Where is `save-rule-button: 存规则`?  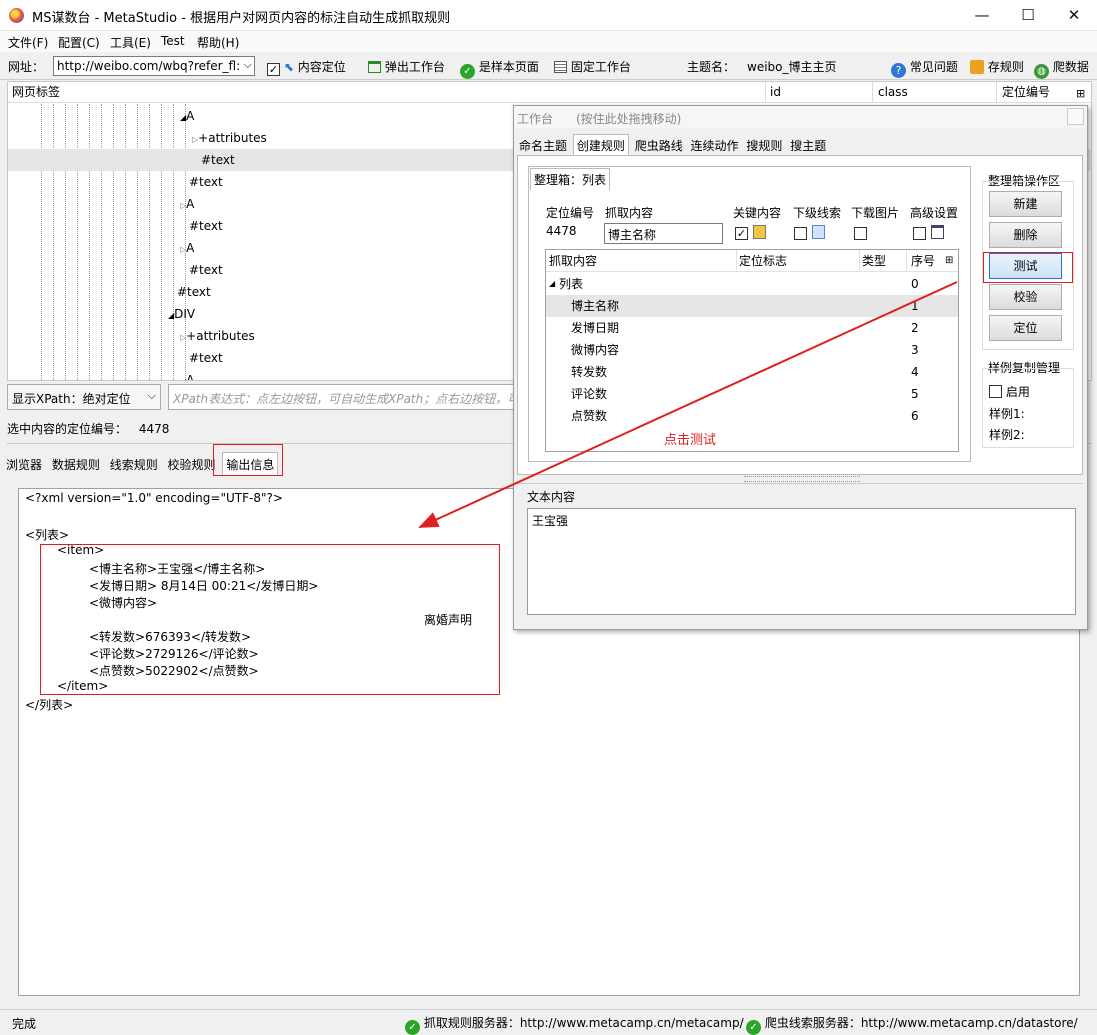
save-rule-button: 存规则 is located at coordinates (997, 66).